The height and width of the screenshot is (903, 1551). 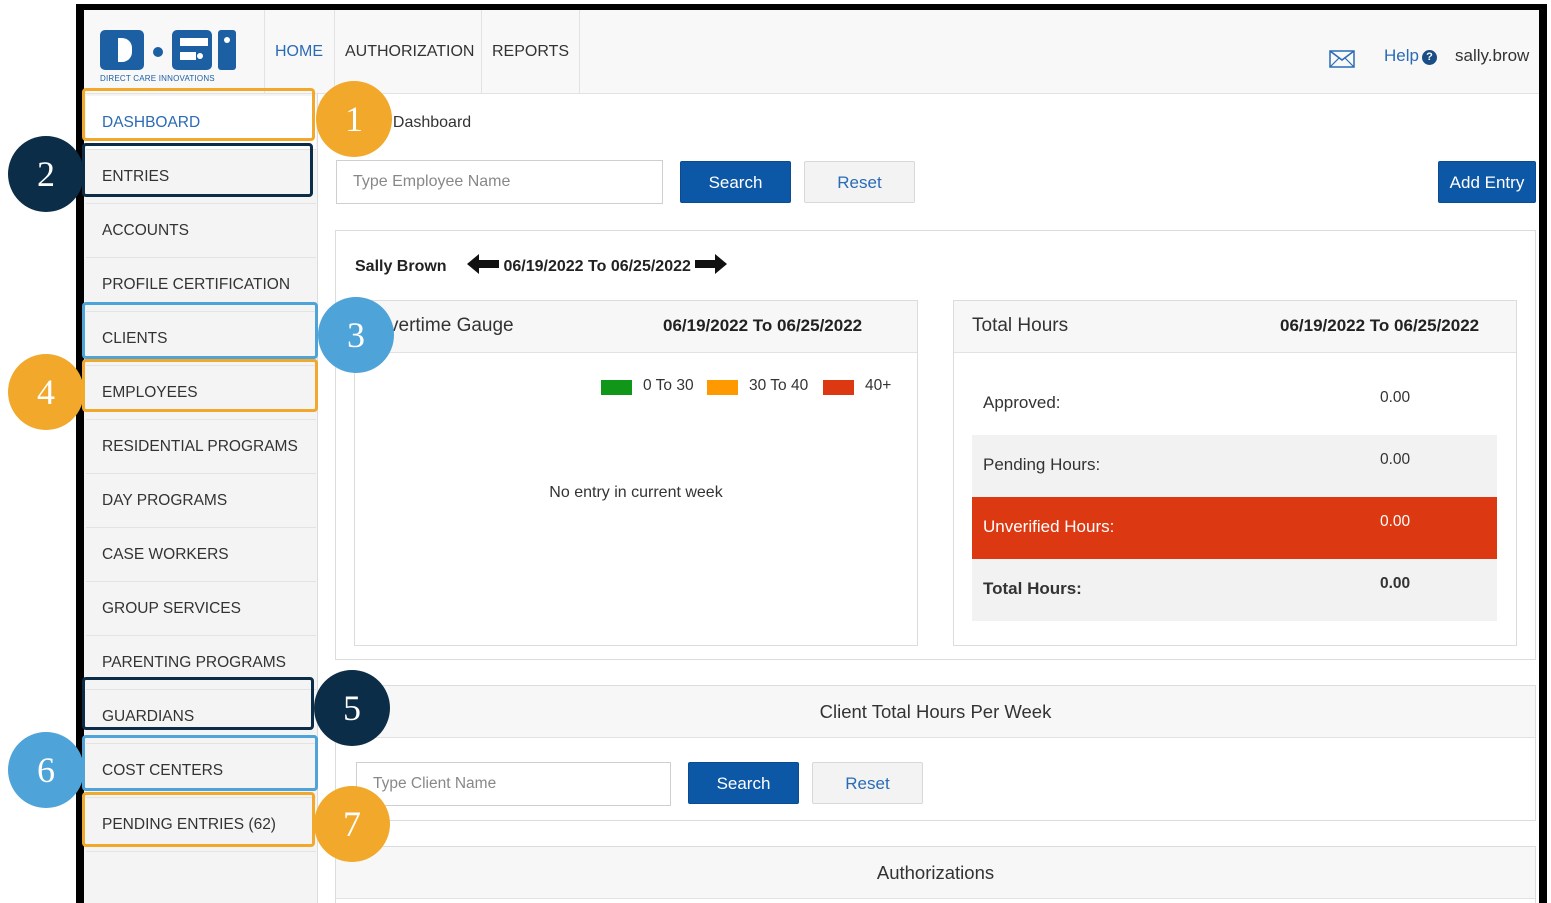 I want to click on arrow-right-icon, so click(x=711, y=264).